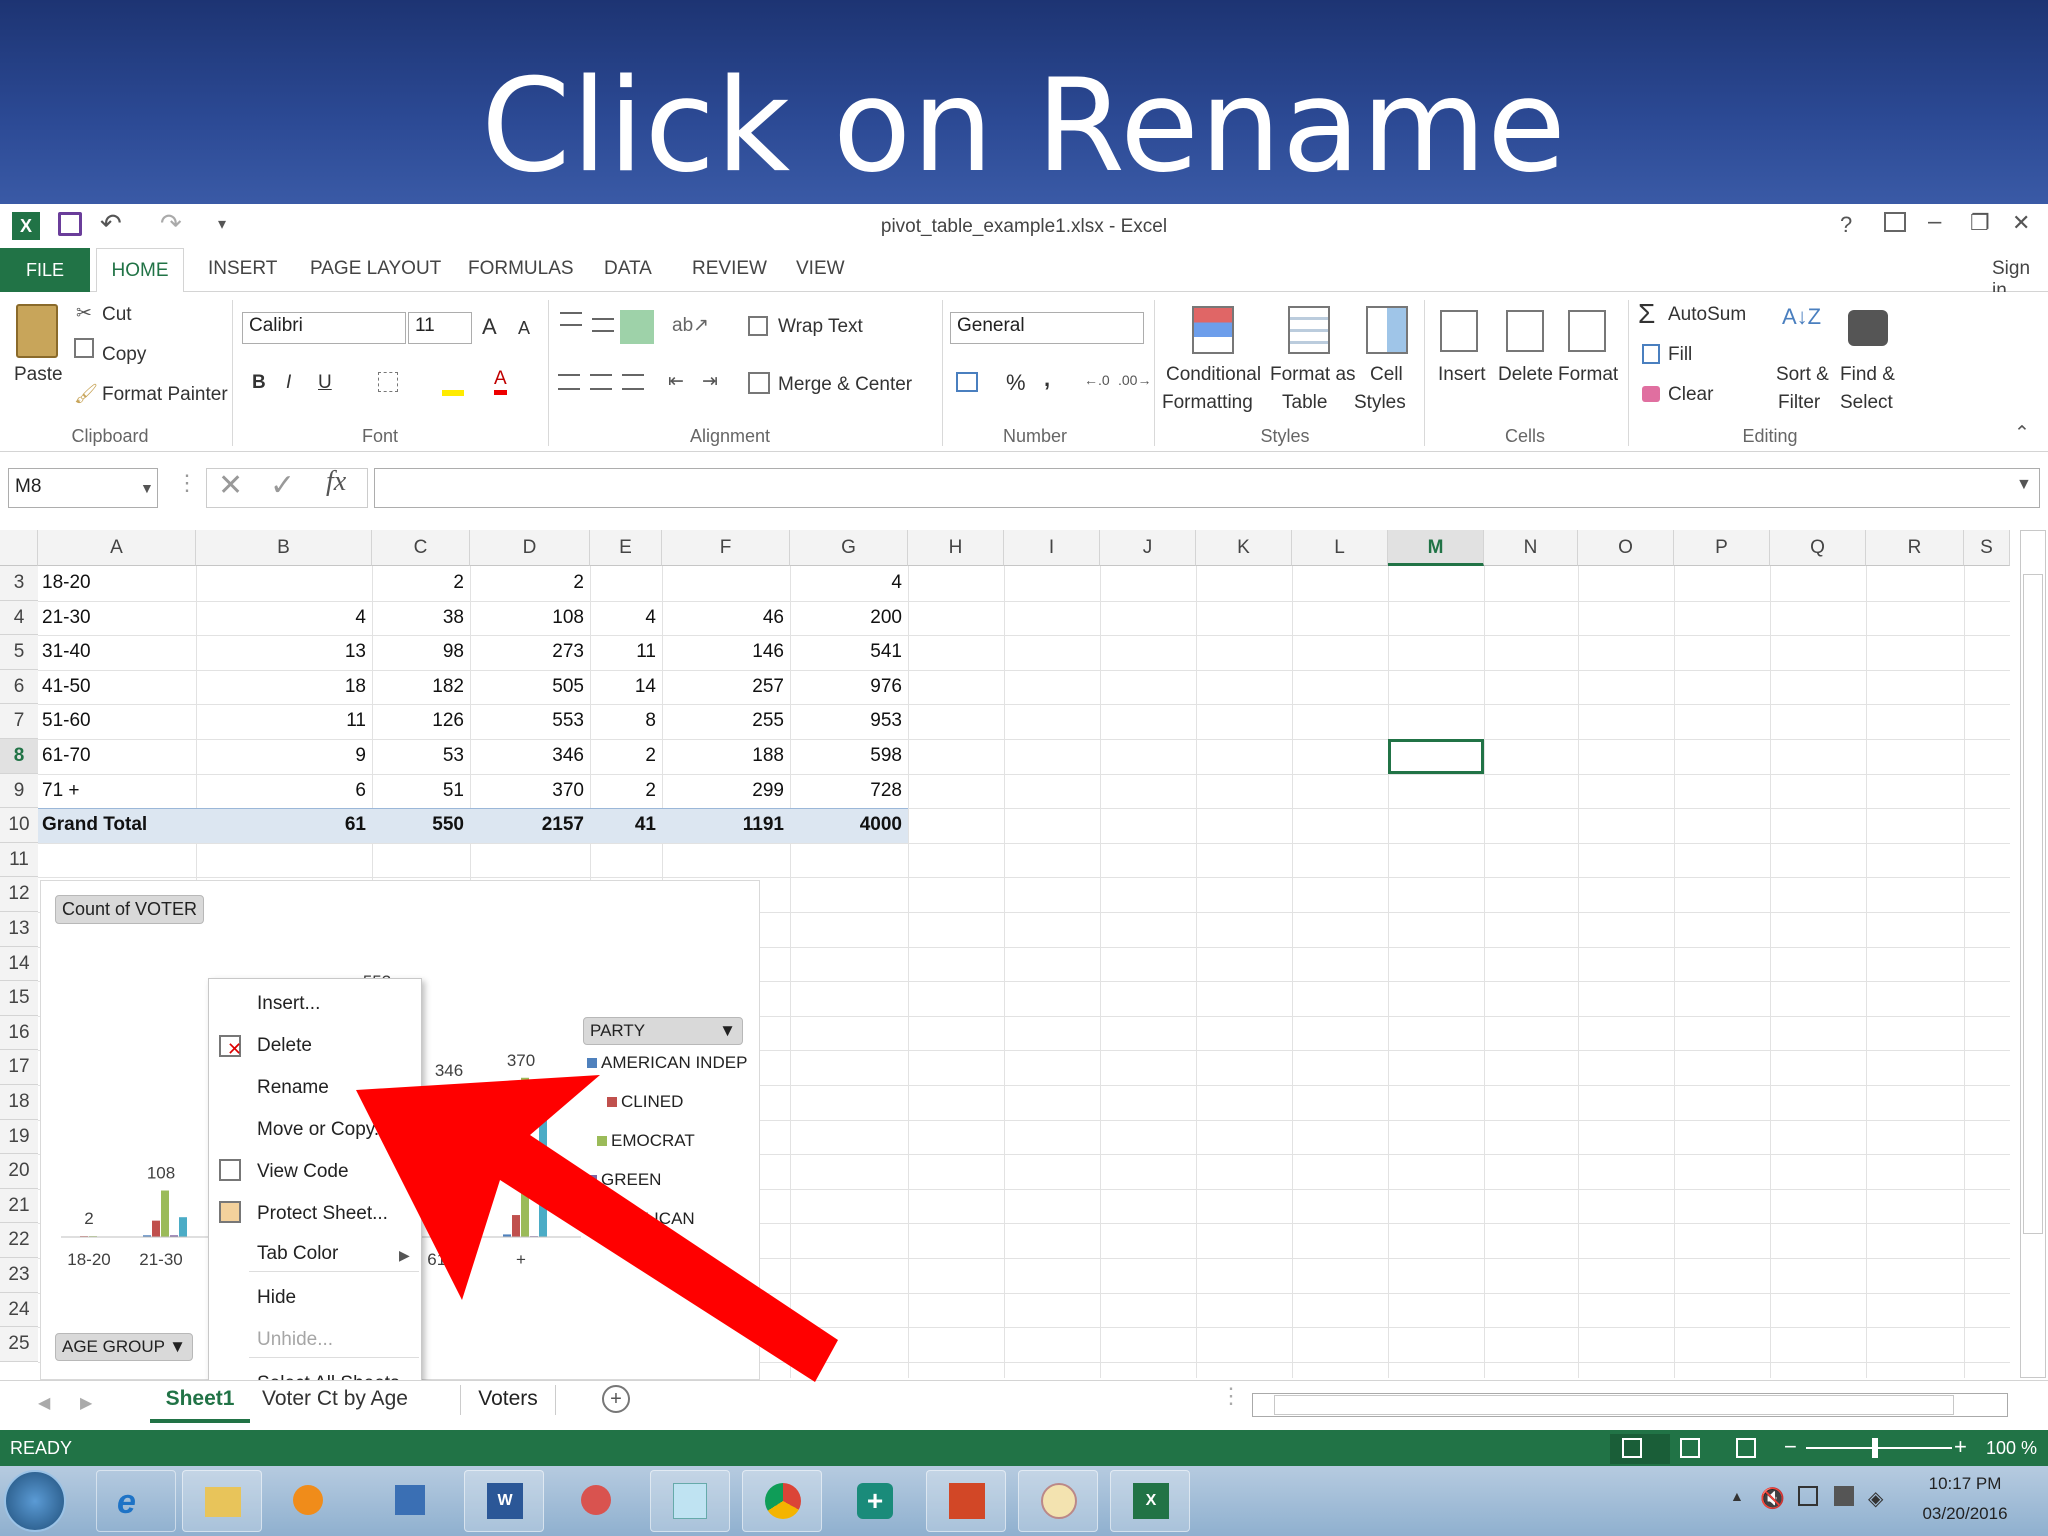 The height and width of the screenshot is (1536, 2048). What do you see at coordinates (845, 385) in the screenshot?
I see `merge-center-button: Merge & Center` at bounding box center [845, 385].